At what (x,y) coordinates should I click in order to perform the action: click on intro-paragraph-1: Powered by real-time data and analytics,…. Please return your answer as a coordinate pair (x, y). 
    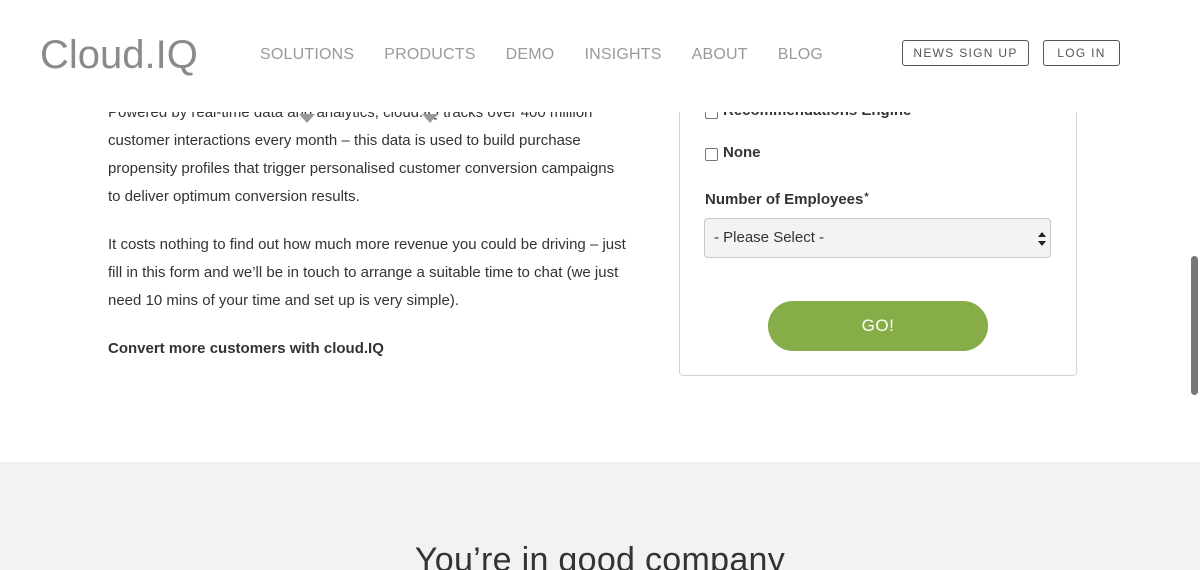
    Looking at the image, I should click on (361, 154).